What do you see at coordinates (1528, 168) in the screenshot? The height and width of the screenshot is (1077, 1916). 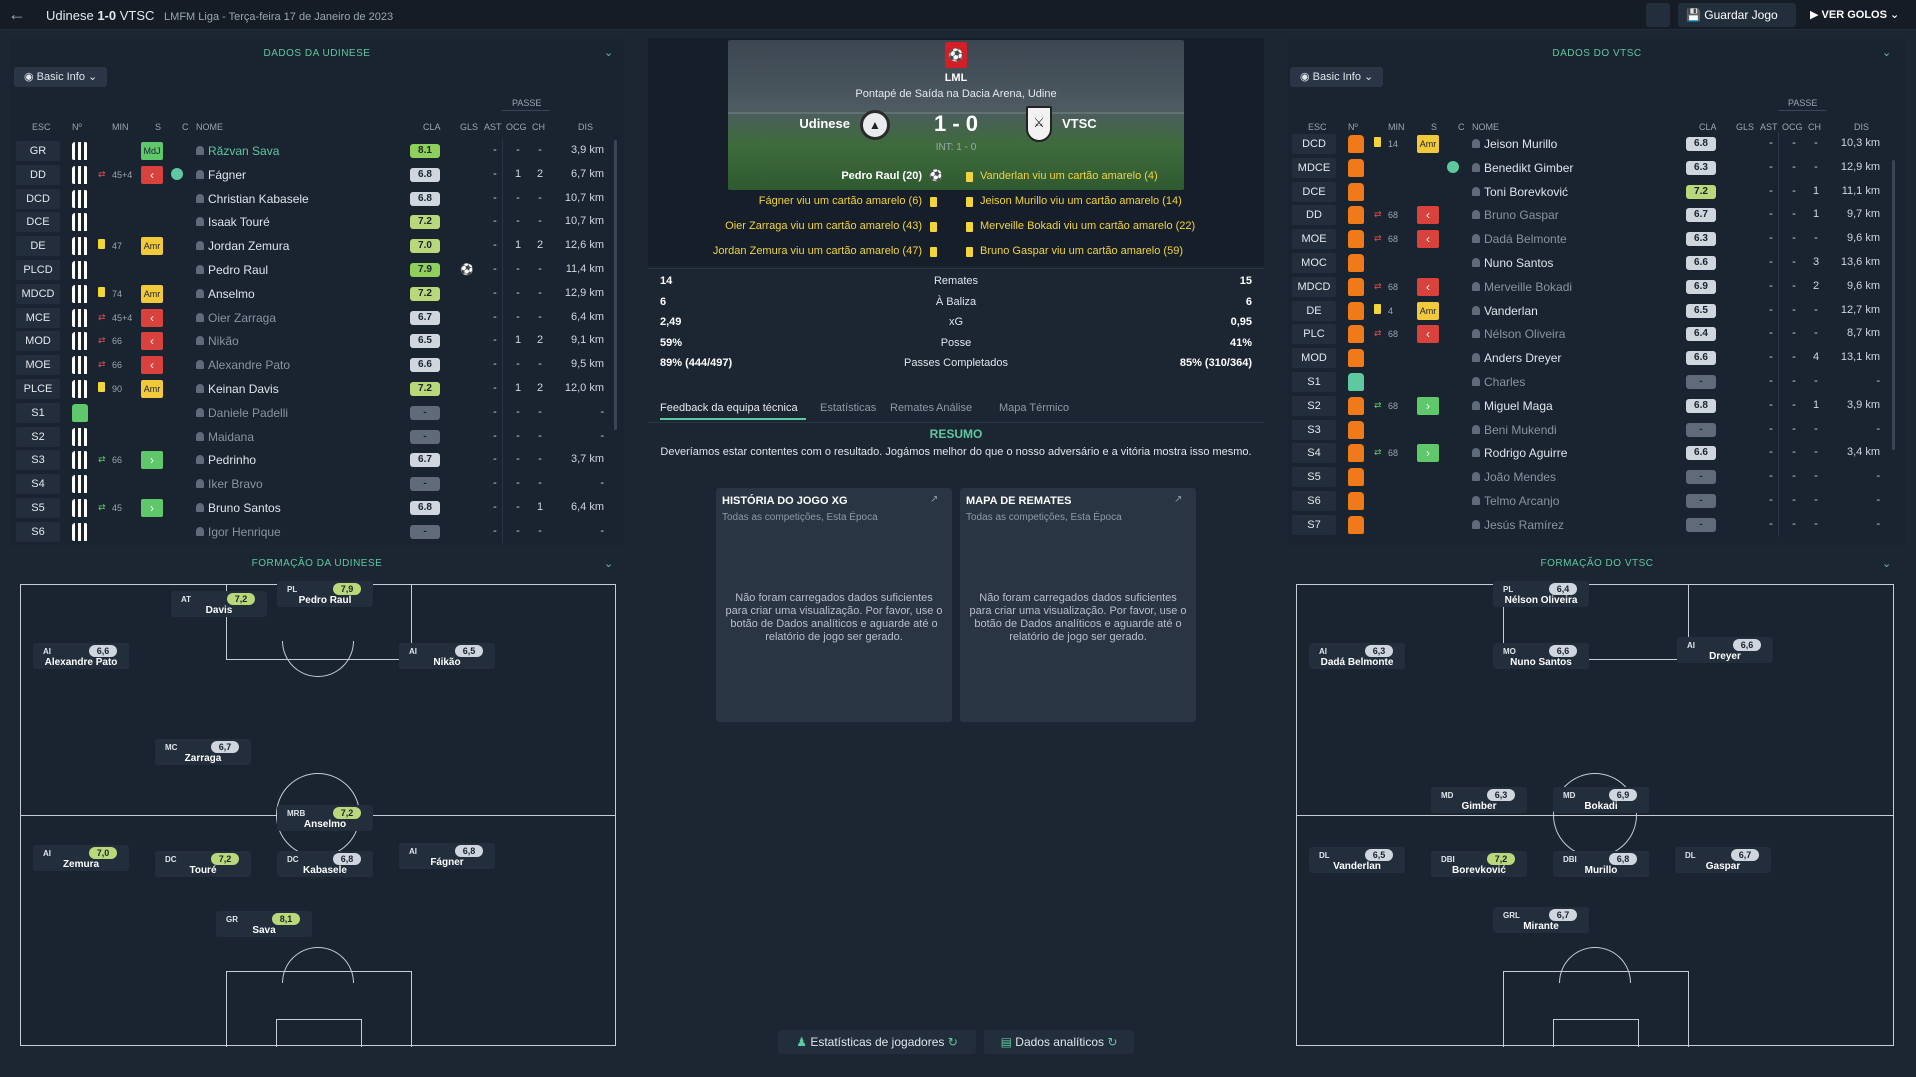 I see `player-name: Benedikt Gimber` at bounding box center [1528, 168].